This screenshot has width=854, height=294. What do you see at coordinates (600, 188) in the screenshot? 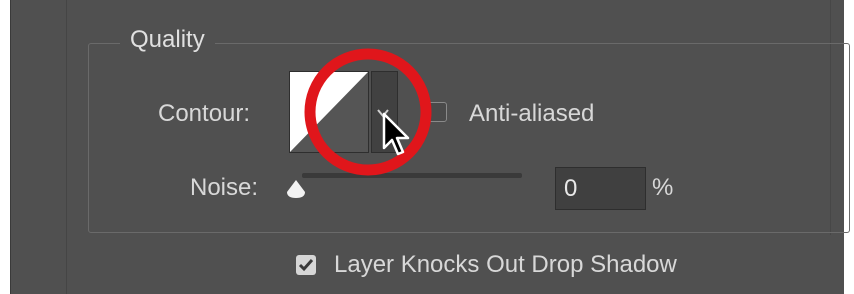
I see `noise-value-input: 0` at bounding box center [600, 188].